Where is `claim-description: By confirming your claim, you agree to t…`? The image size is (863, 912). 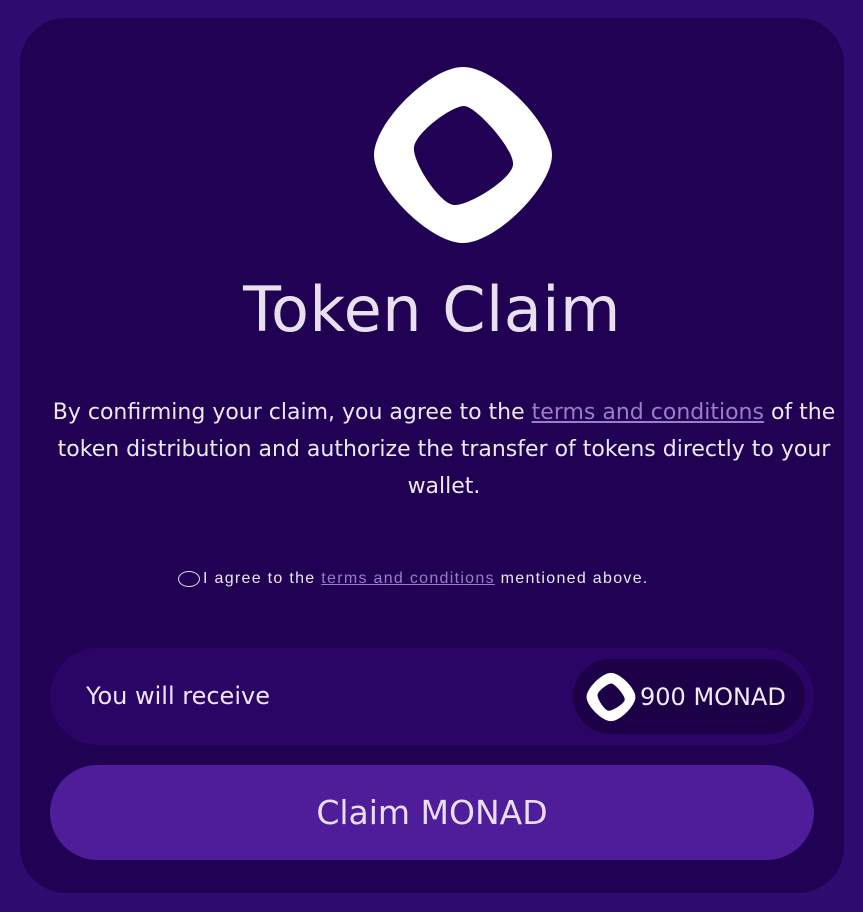 claim-description: By confirming your claim, you agree to t… is located at coordinates (444, 449).